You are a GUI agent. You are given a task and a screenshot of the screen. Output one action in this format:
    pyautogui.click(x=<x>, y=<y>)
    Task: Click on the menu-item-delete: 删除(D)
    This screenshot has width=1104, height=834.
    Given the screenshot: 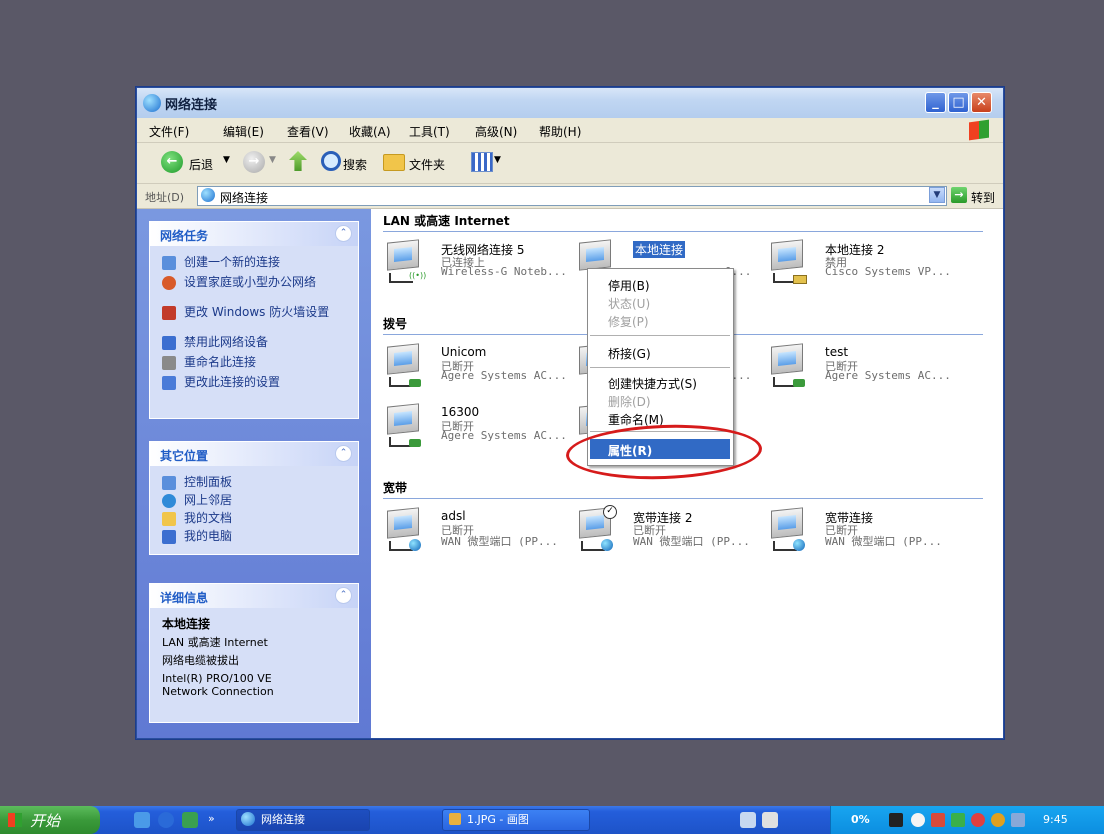 What is the action you would take?
    pyautogui.click(x=629, y=401)
    